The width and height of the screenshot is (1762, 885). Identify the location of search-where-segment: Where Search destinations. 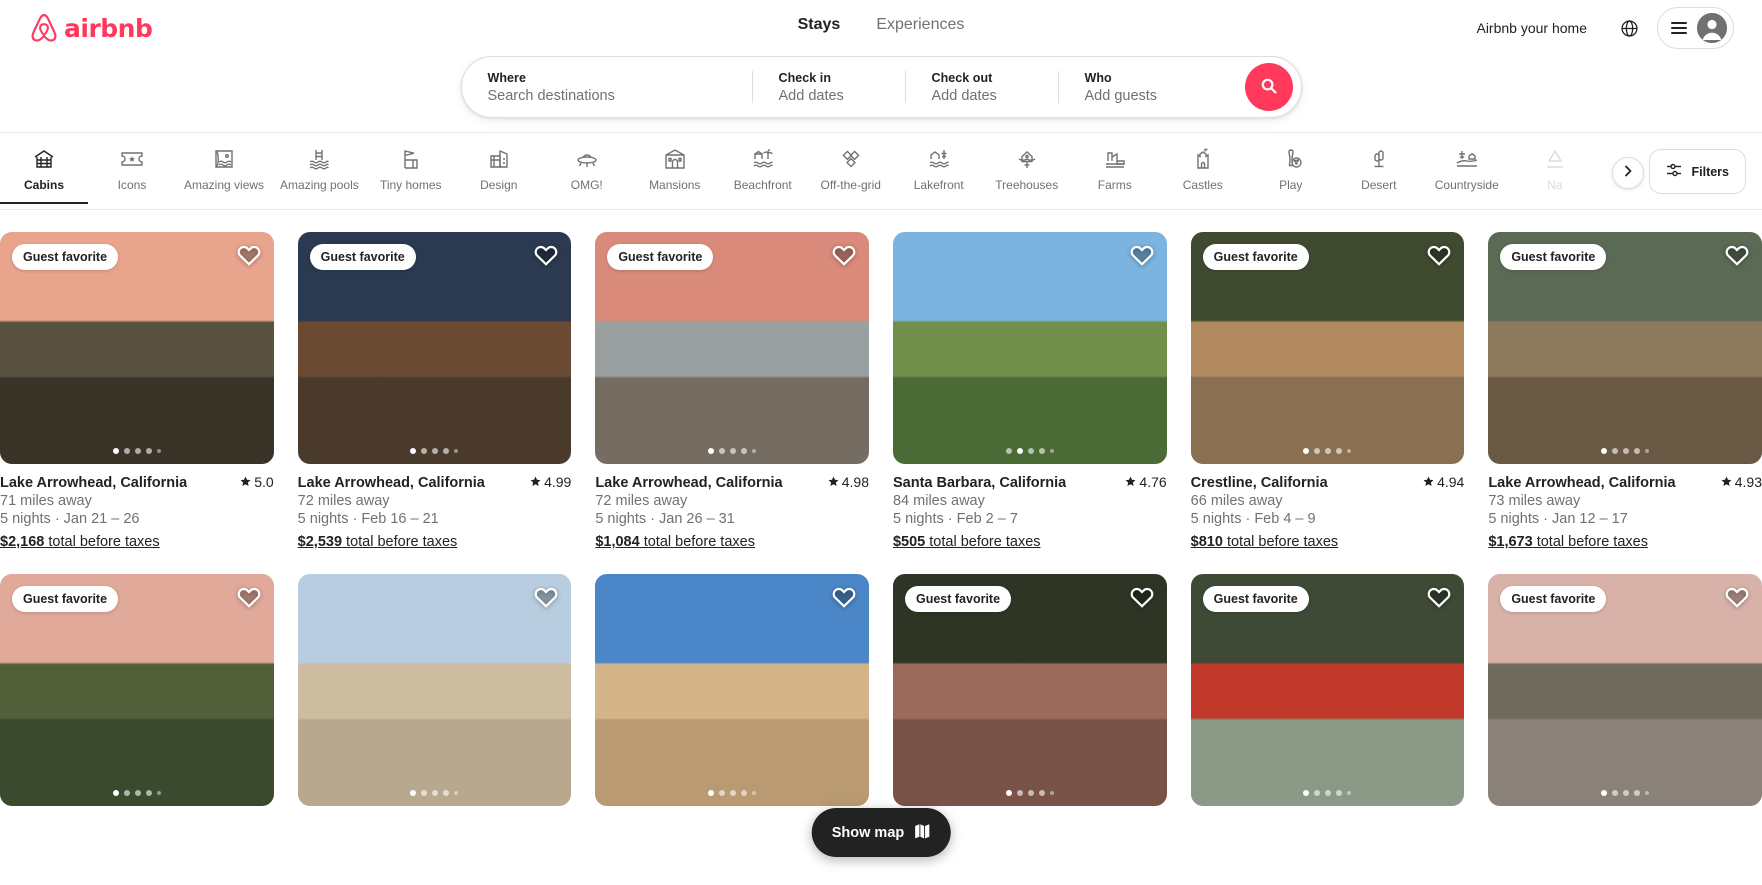
(607, 87).